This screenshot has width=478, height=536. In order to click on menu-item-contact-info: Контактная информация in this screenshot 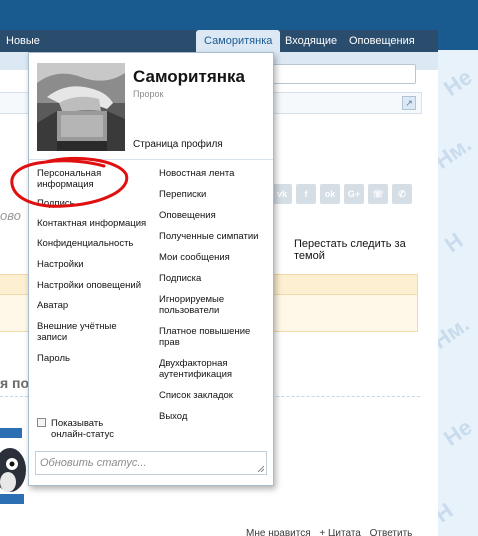, I will do `click(93, 223)`.